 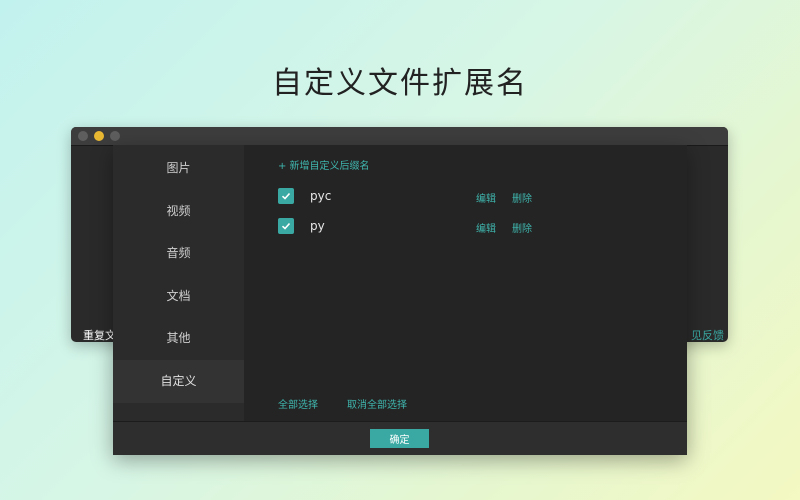 I want to click on page-headline: 自定义文件扩展名, so click(x=400, y=83).